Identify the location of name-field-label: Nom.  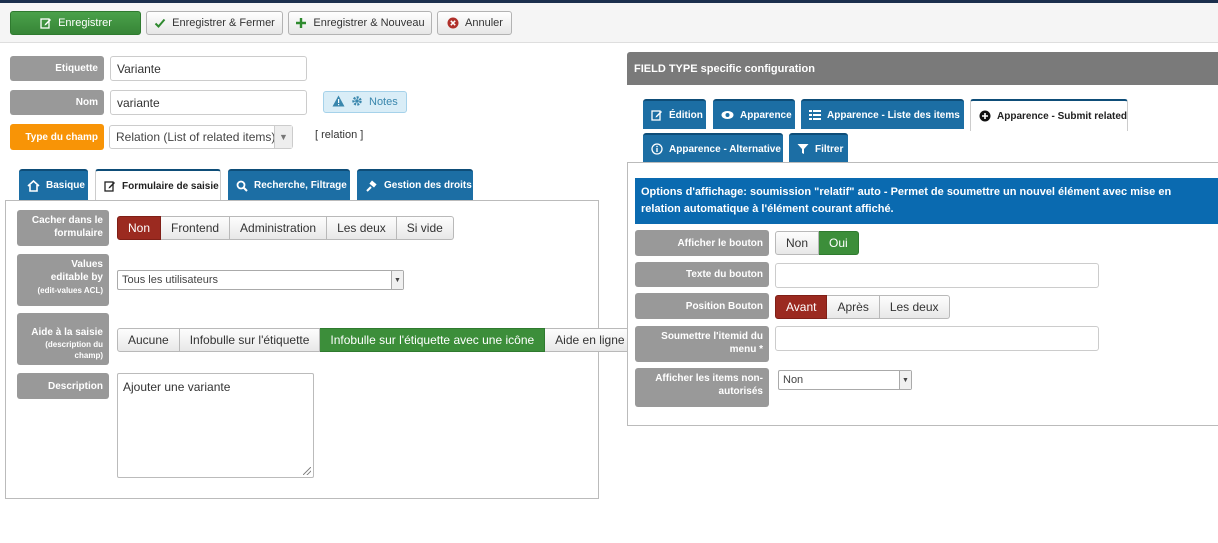
(57, 102).